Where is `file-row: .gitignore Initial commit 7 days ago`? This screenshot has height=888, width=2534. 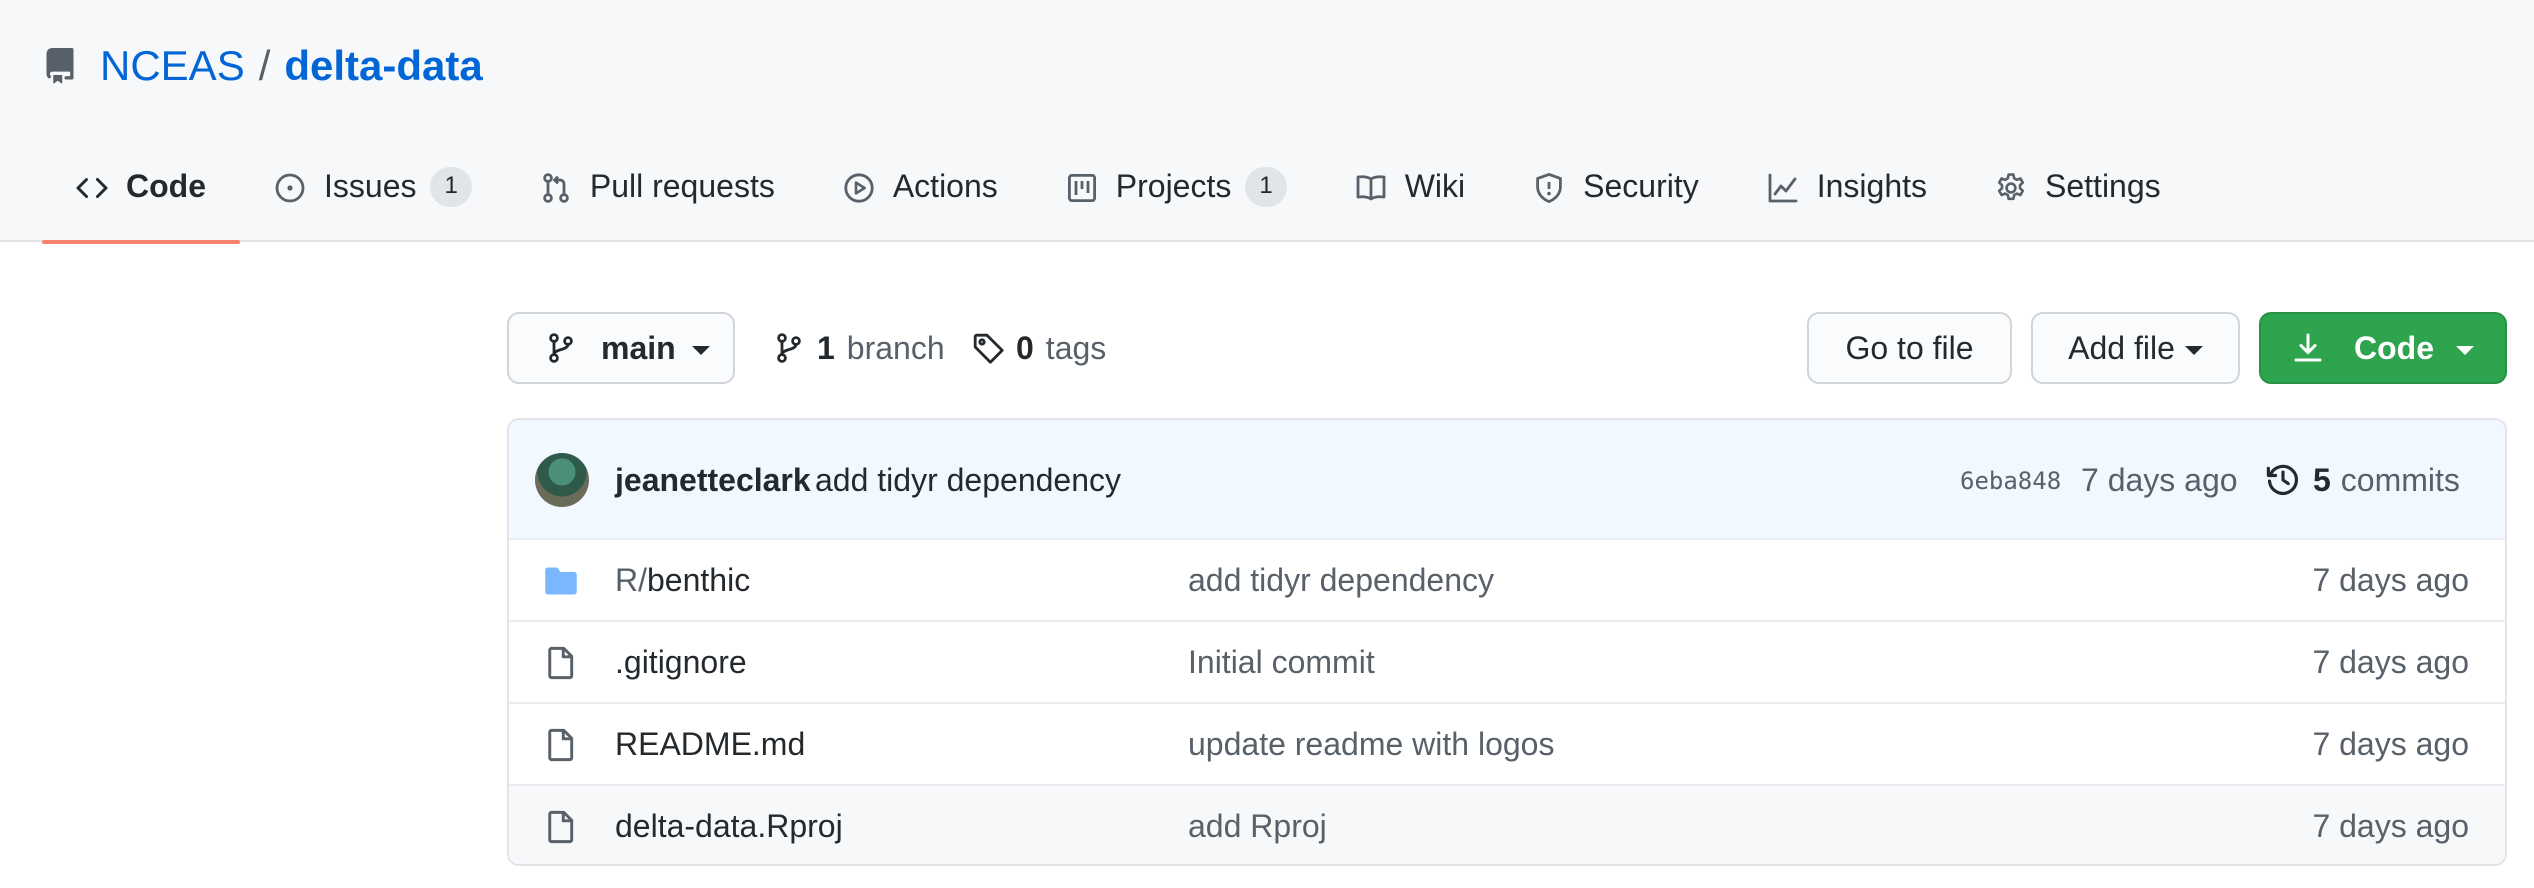 file-row: .gitignore Initial commit 7 days ago is located at coordinates (1507, 661).